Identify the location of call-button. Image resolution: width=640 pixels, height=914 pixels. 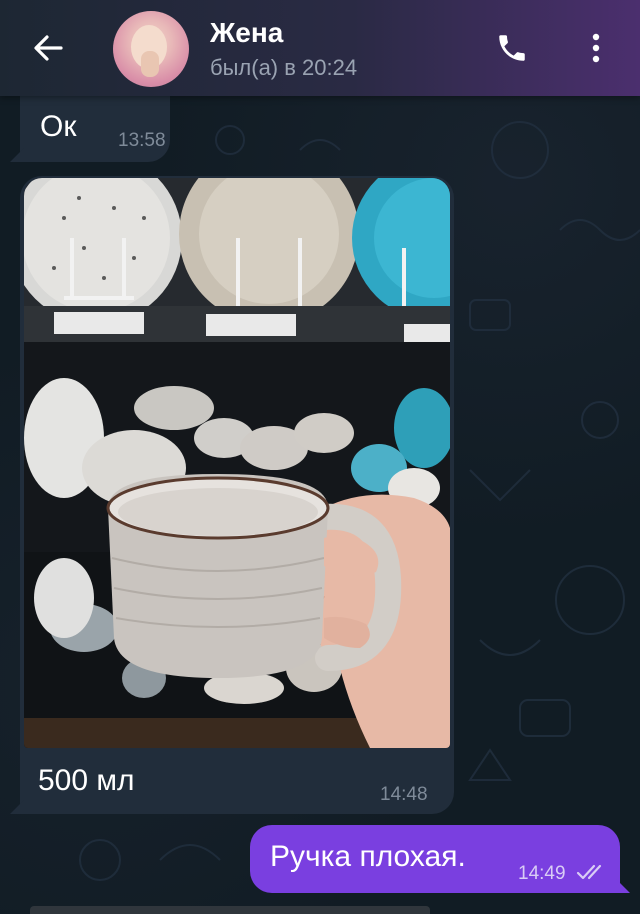
(512, 48).